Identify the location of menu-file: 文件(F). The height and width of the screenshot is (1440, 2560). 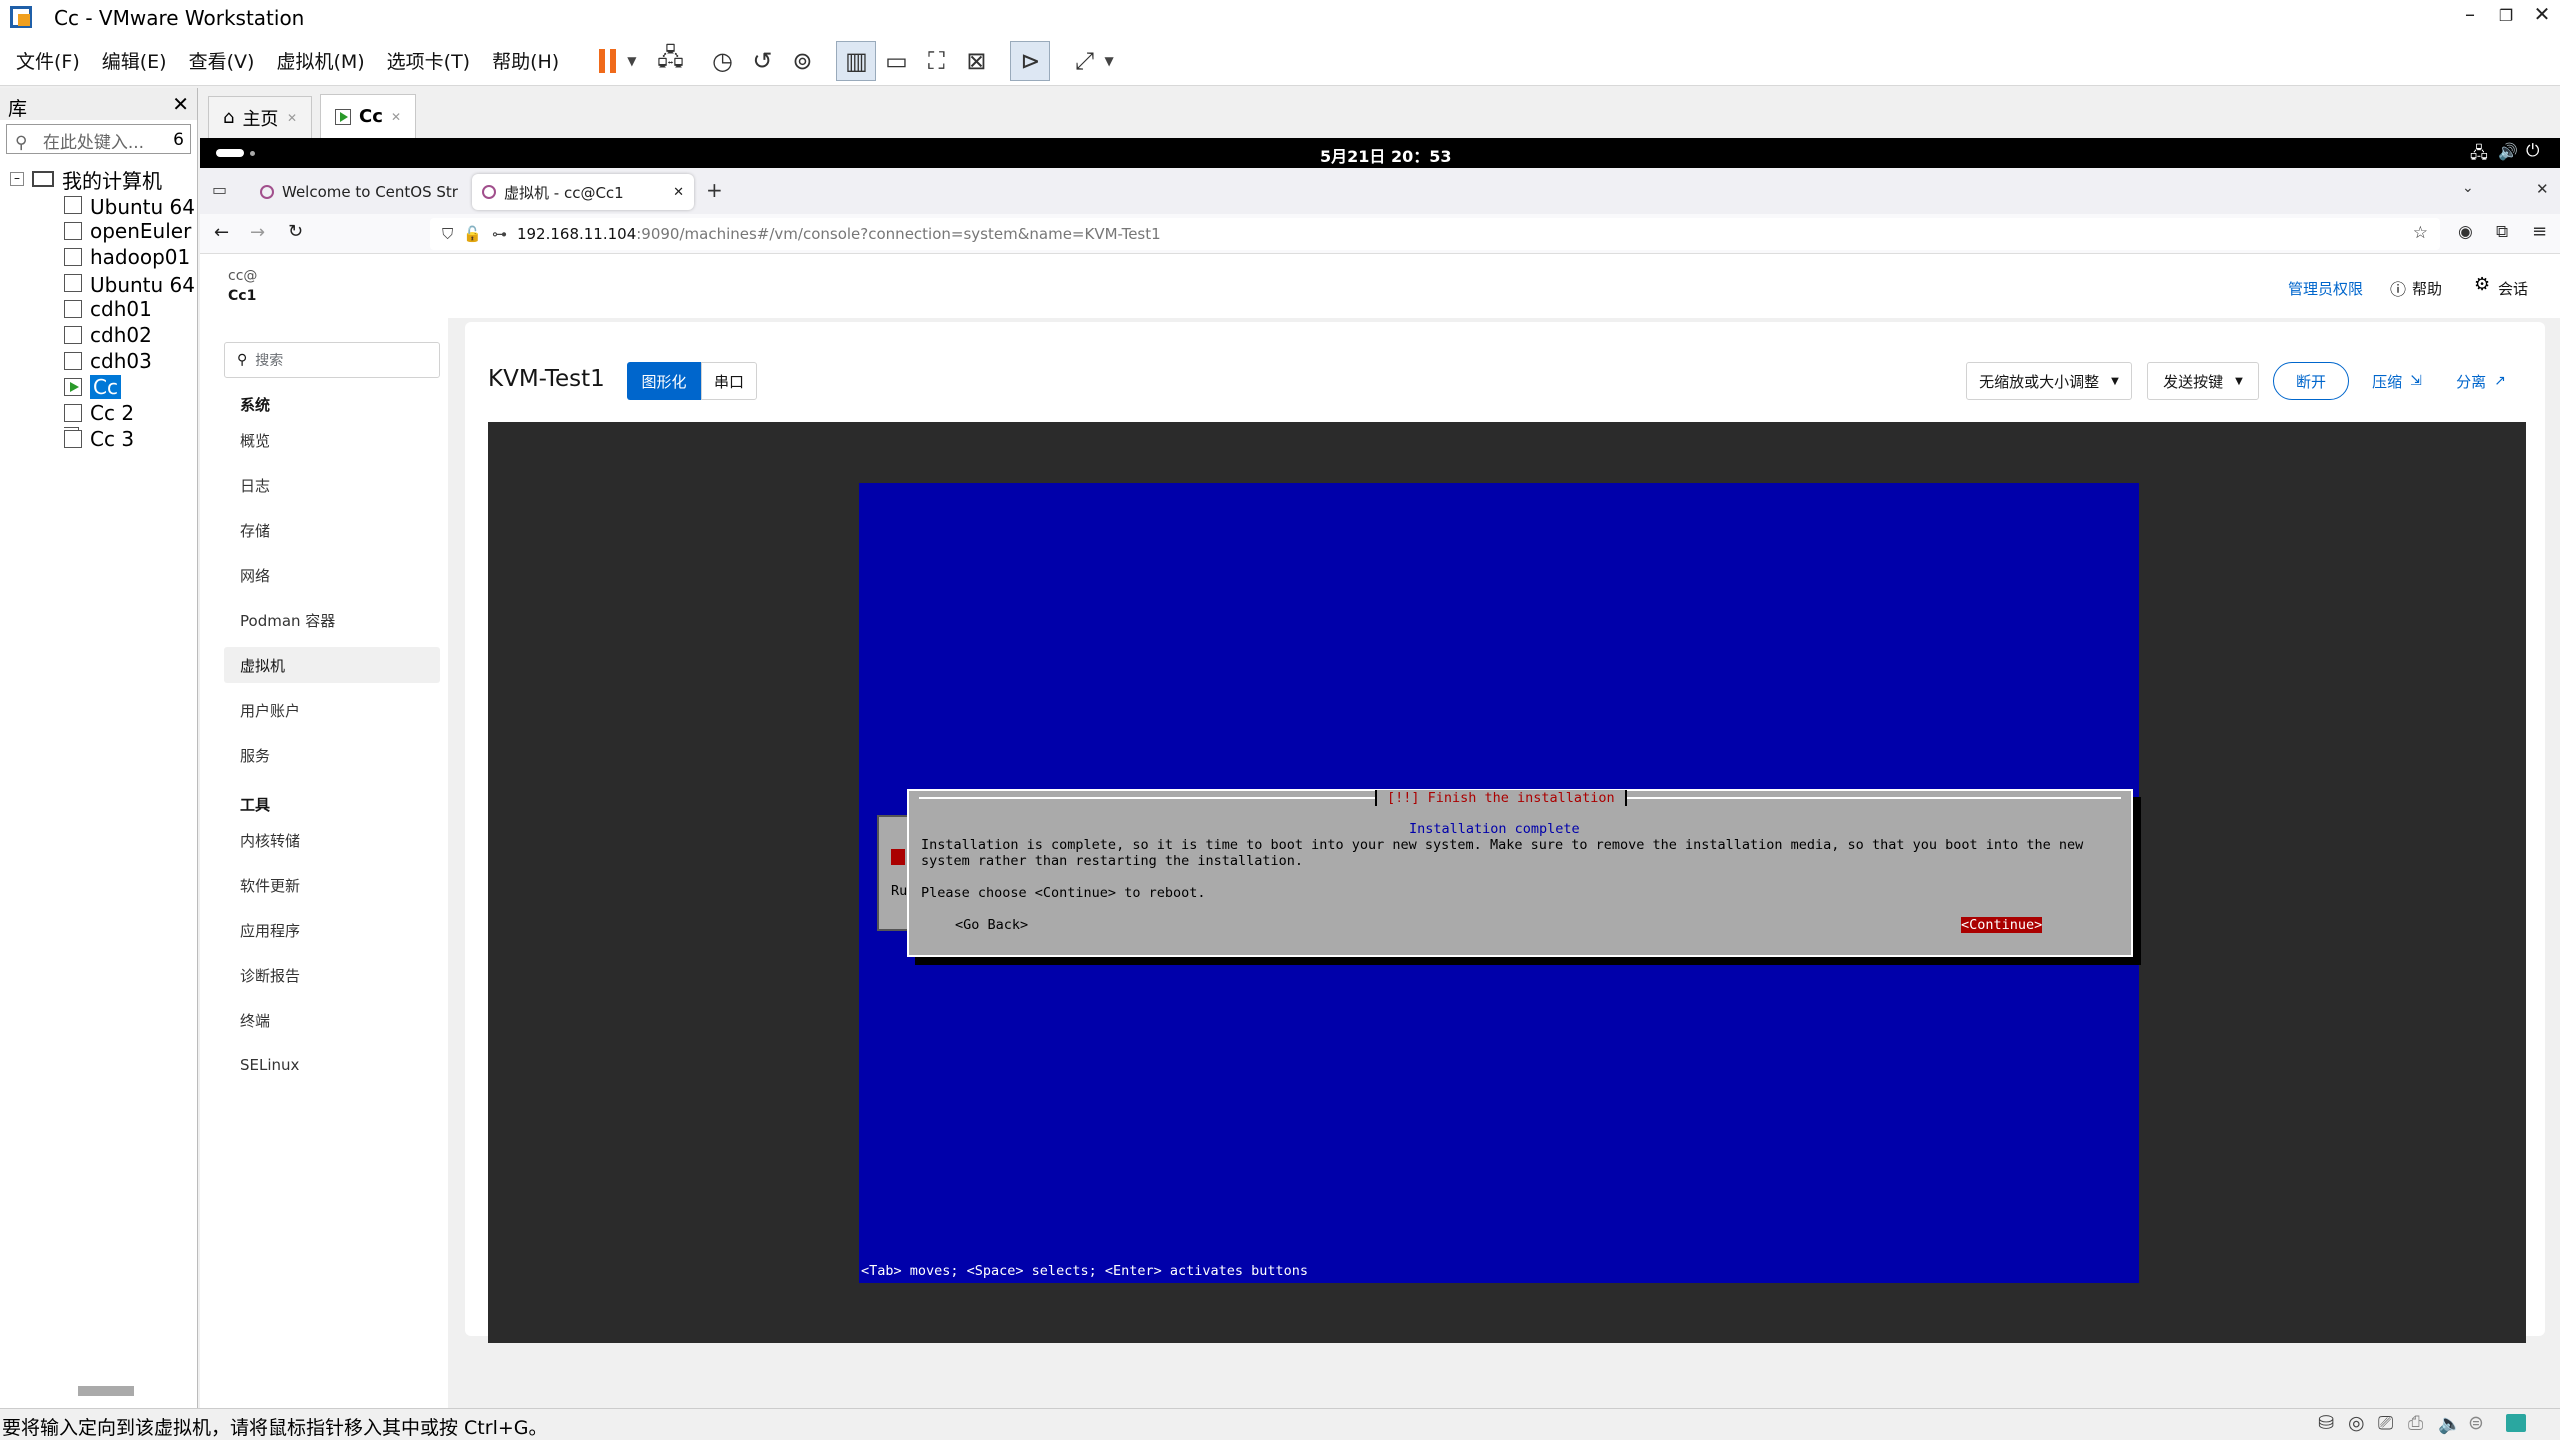
(48, 60).